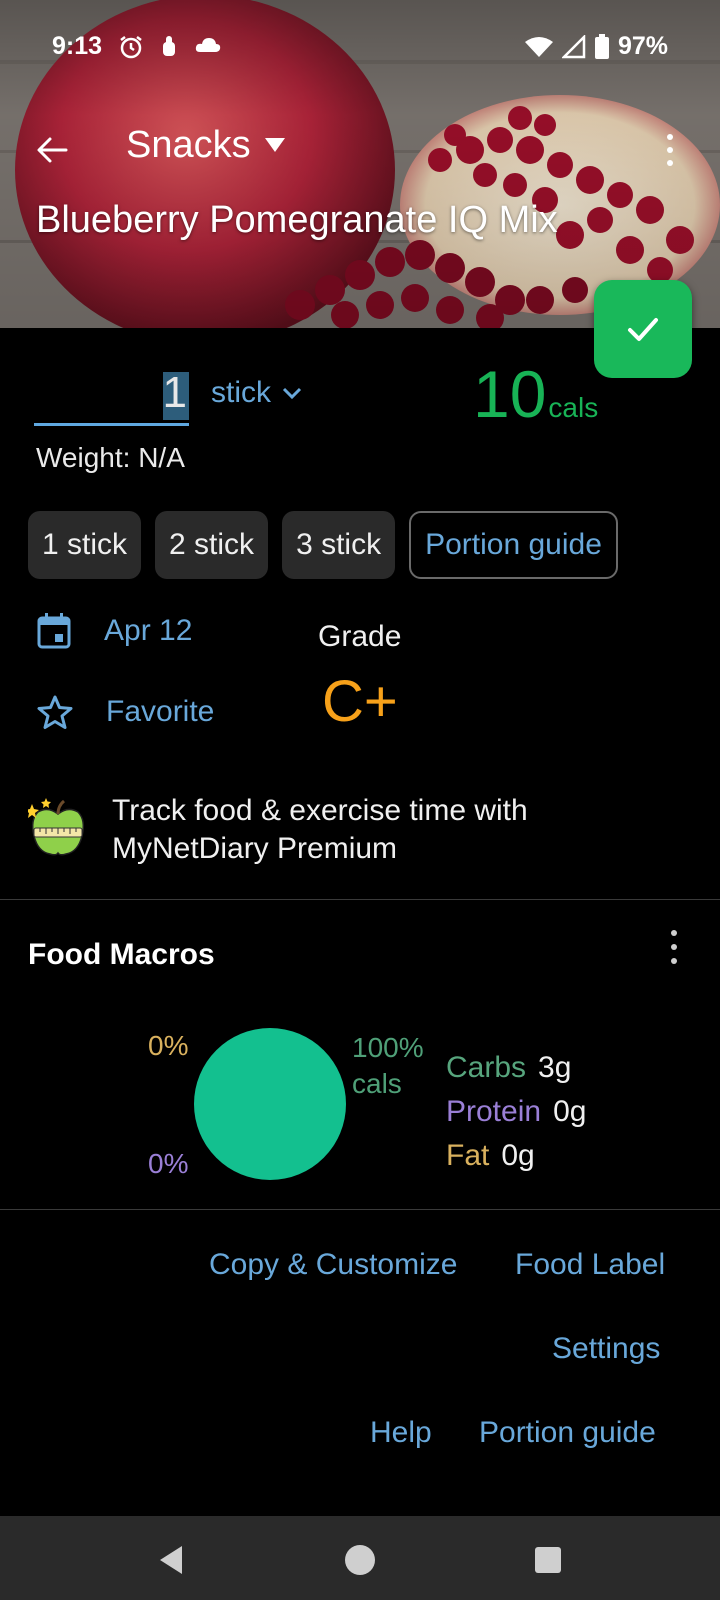 The width and height of the screenshot is (720, 1600). I want to click on favorite-label: Favorite, so click(160, 711).